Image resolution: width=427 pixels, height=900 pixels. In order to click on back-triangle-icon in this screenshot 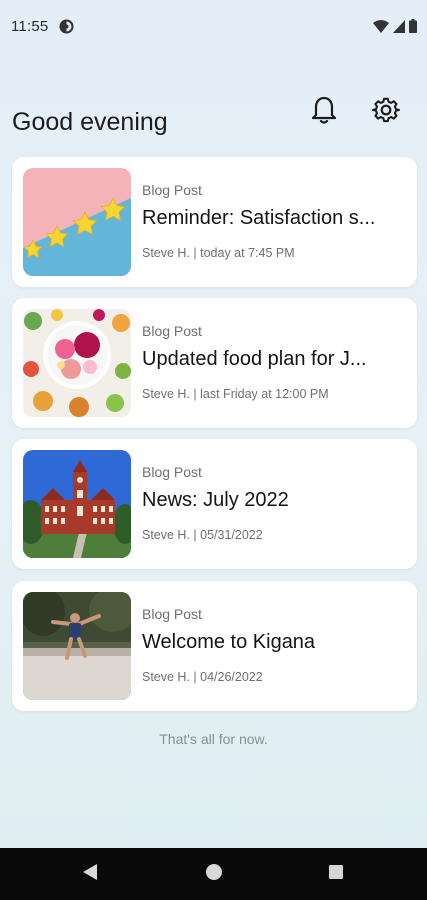, I will do `click(90, 874)`.